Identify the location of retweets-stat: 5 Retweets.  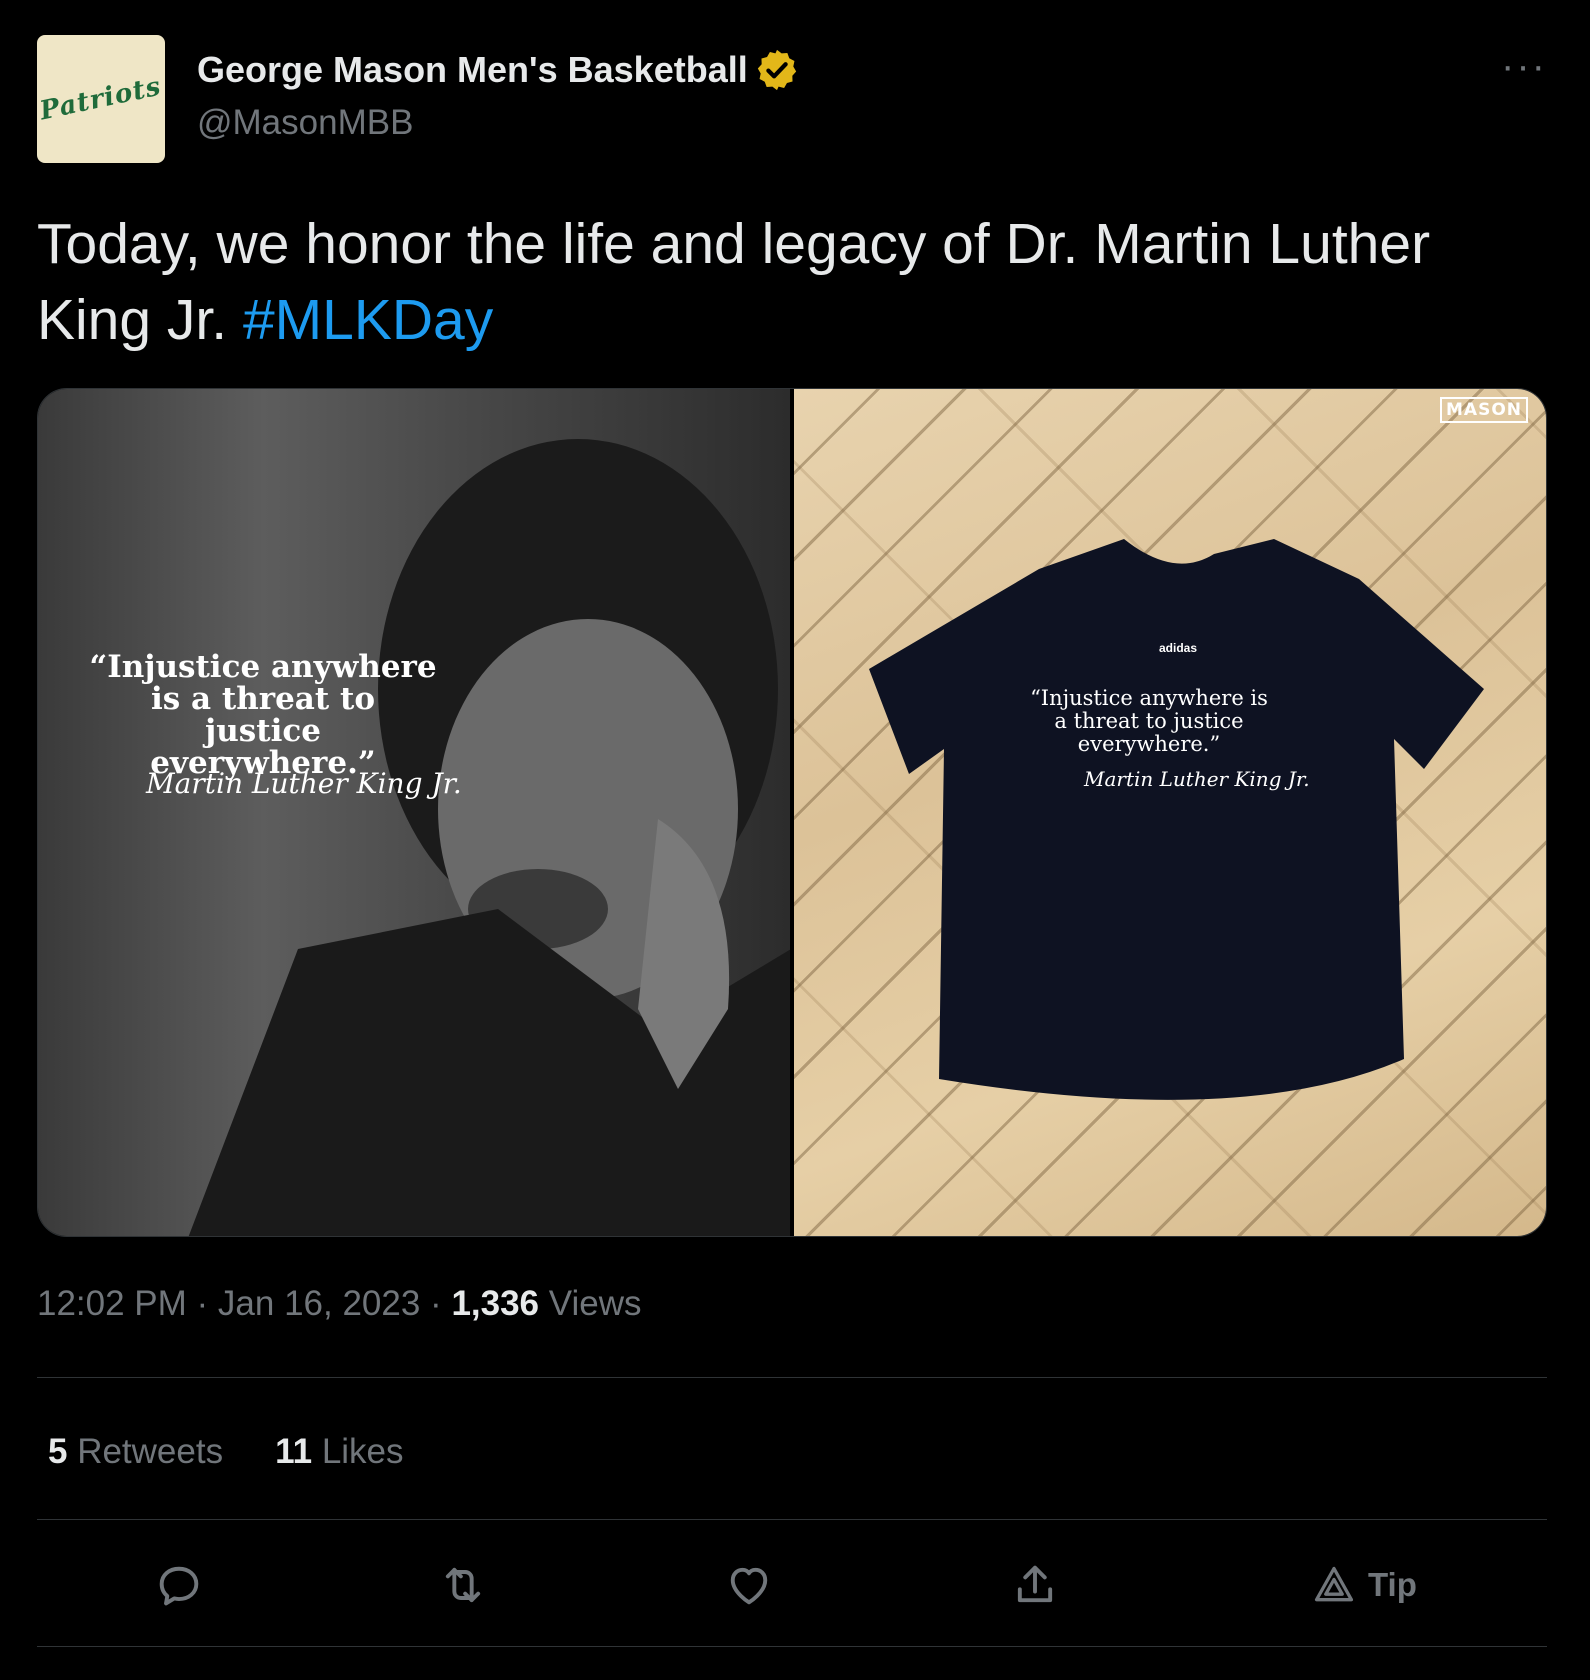
(135, 1452).